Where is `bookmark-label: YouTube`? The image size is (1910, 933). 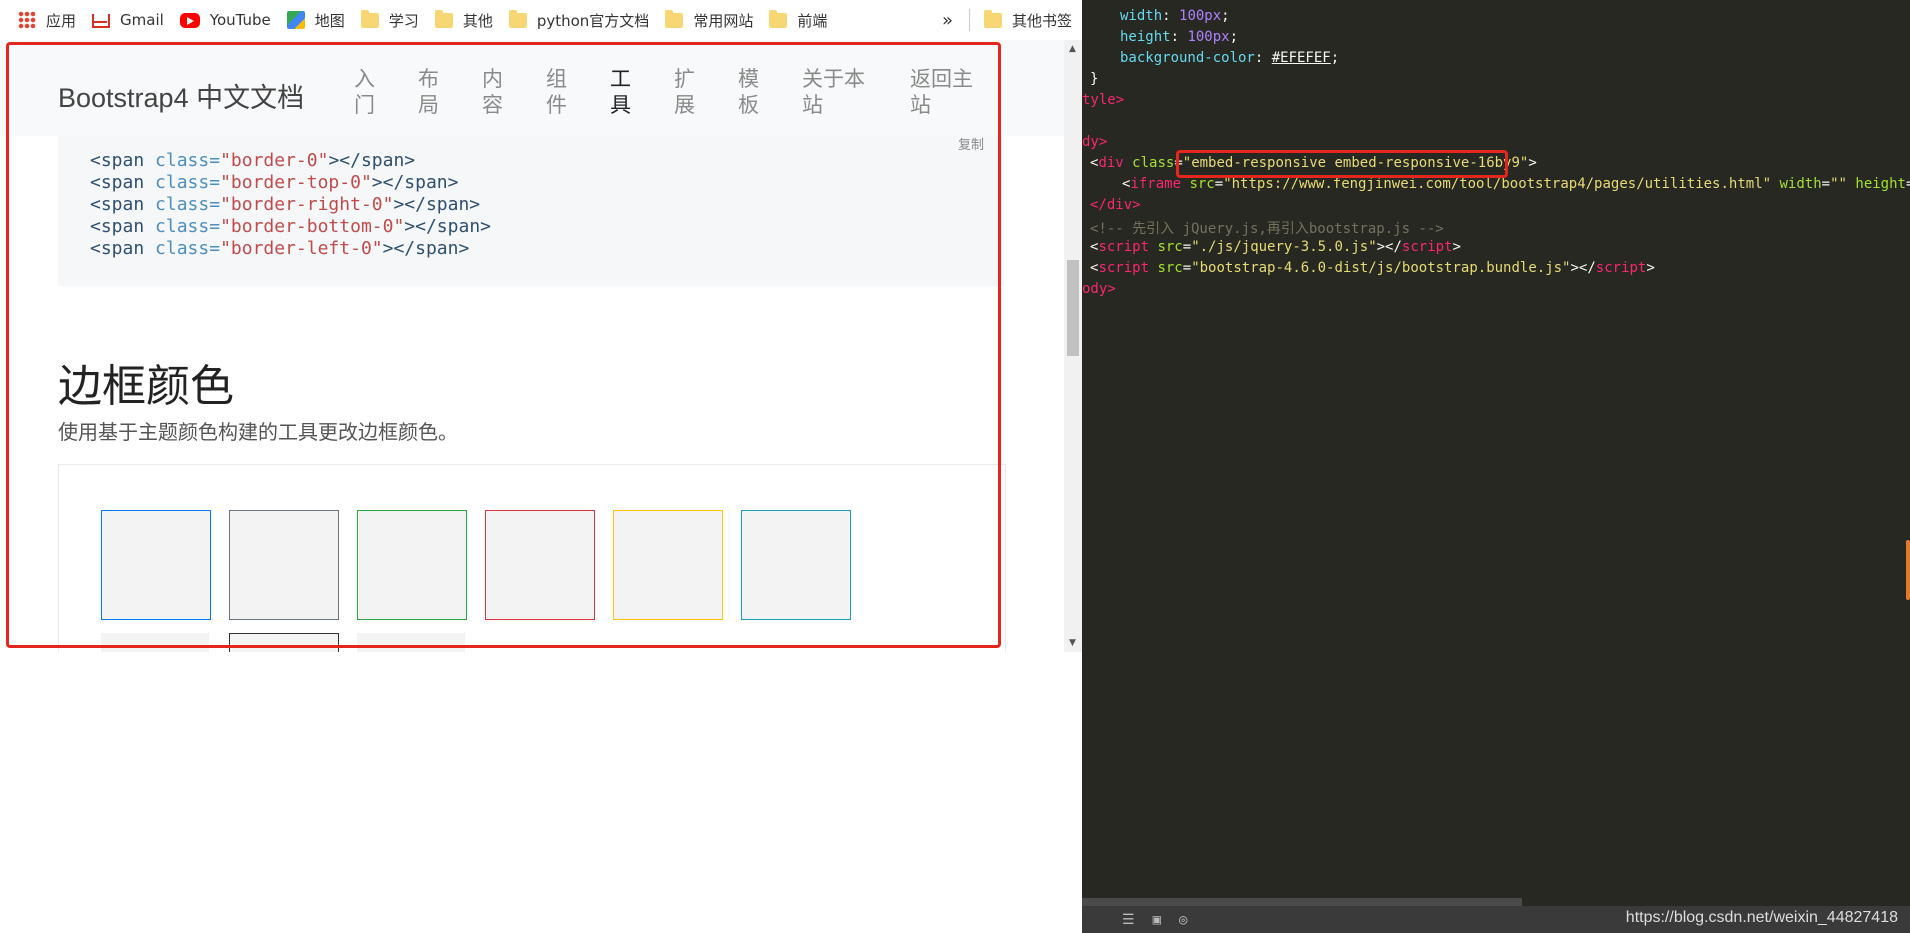
bookmark-label: YouTube is located at coordinates (240, 20).